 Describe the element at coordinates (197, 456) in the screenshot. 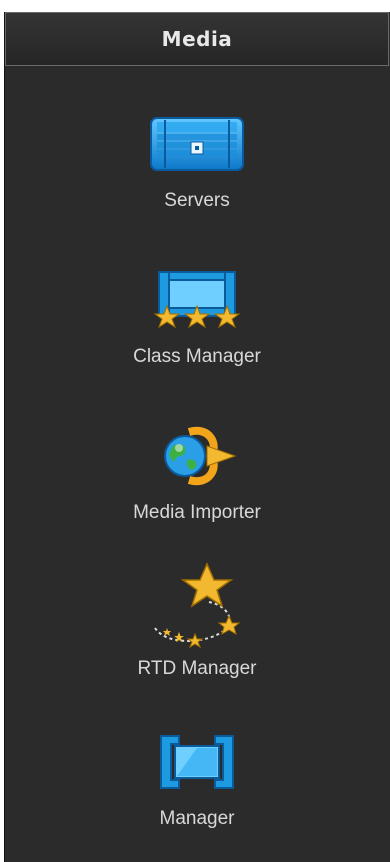

I see `media-importer-icon` at that location.